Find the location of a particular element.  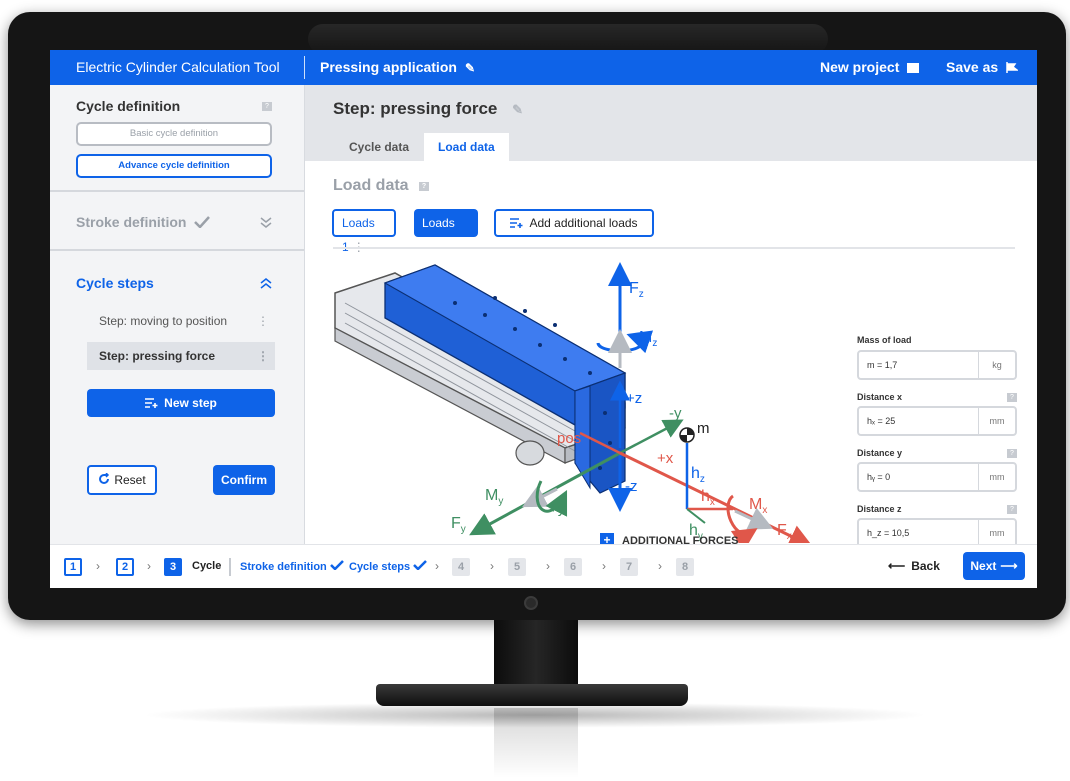

stroke-definition-section: Stroke definition is located at coordinates (143, 222).